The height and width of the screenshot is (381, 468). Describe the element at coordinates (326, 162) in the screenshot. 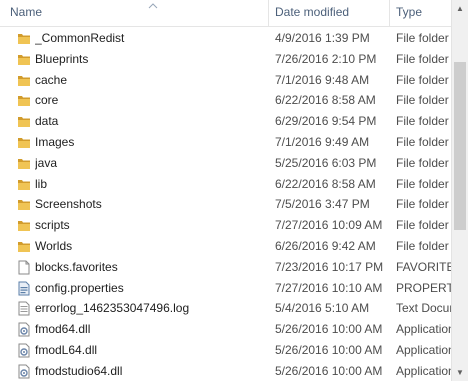

I see `file-date-modified: 5/25/2016 6:03 PM` at that location.